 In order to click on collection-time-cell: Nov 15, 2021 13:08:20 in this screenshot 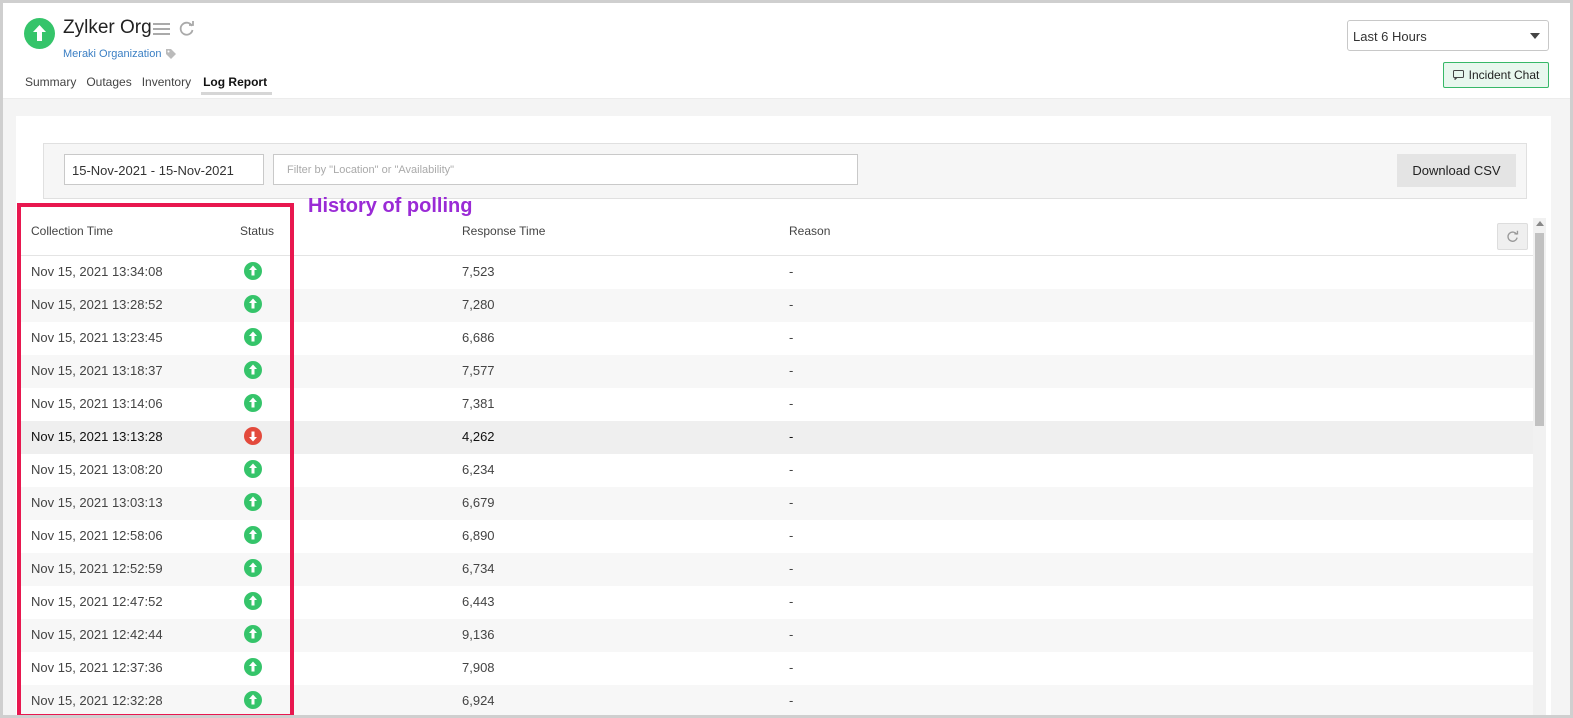, I will do `click(97, 469)`.